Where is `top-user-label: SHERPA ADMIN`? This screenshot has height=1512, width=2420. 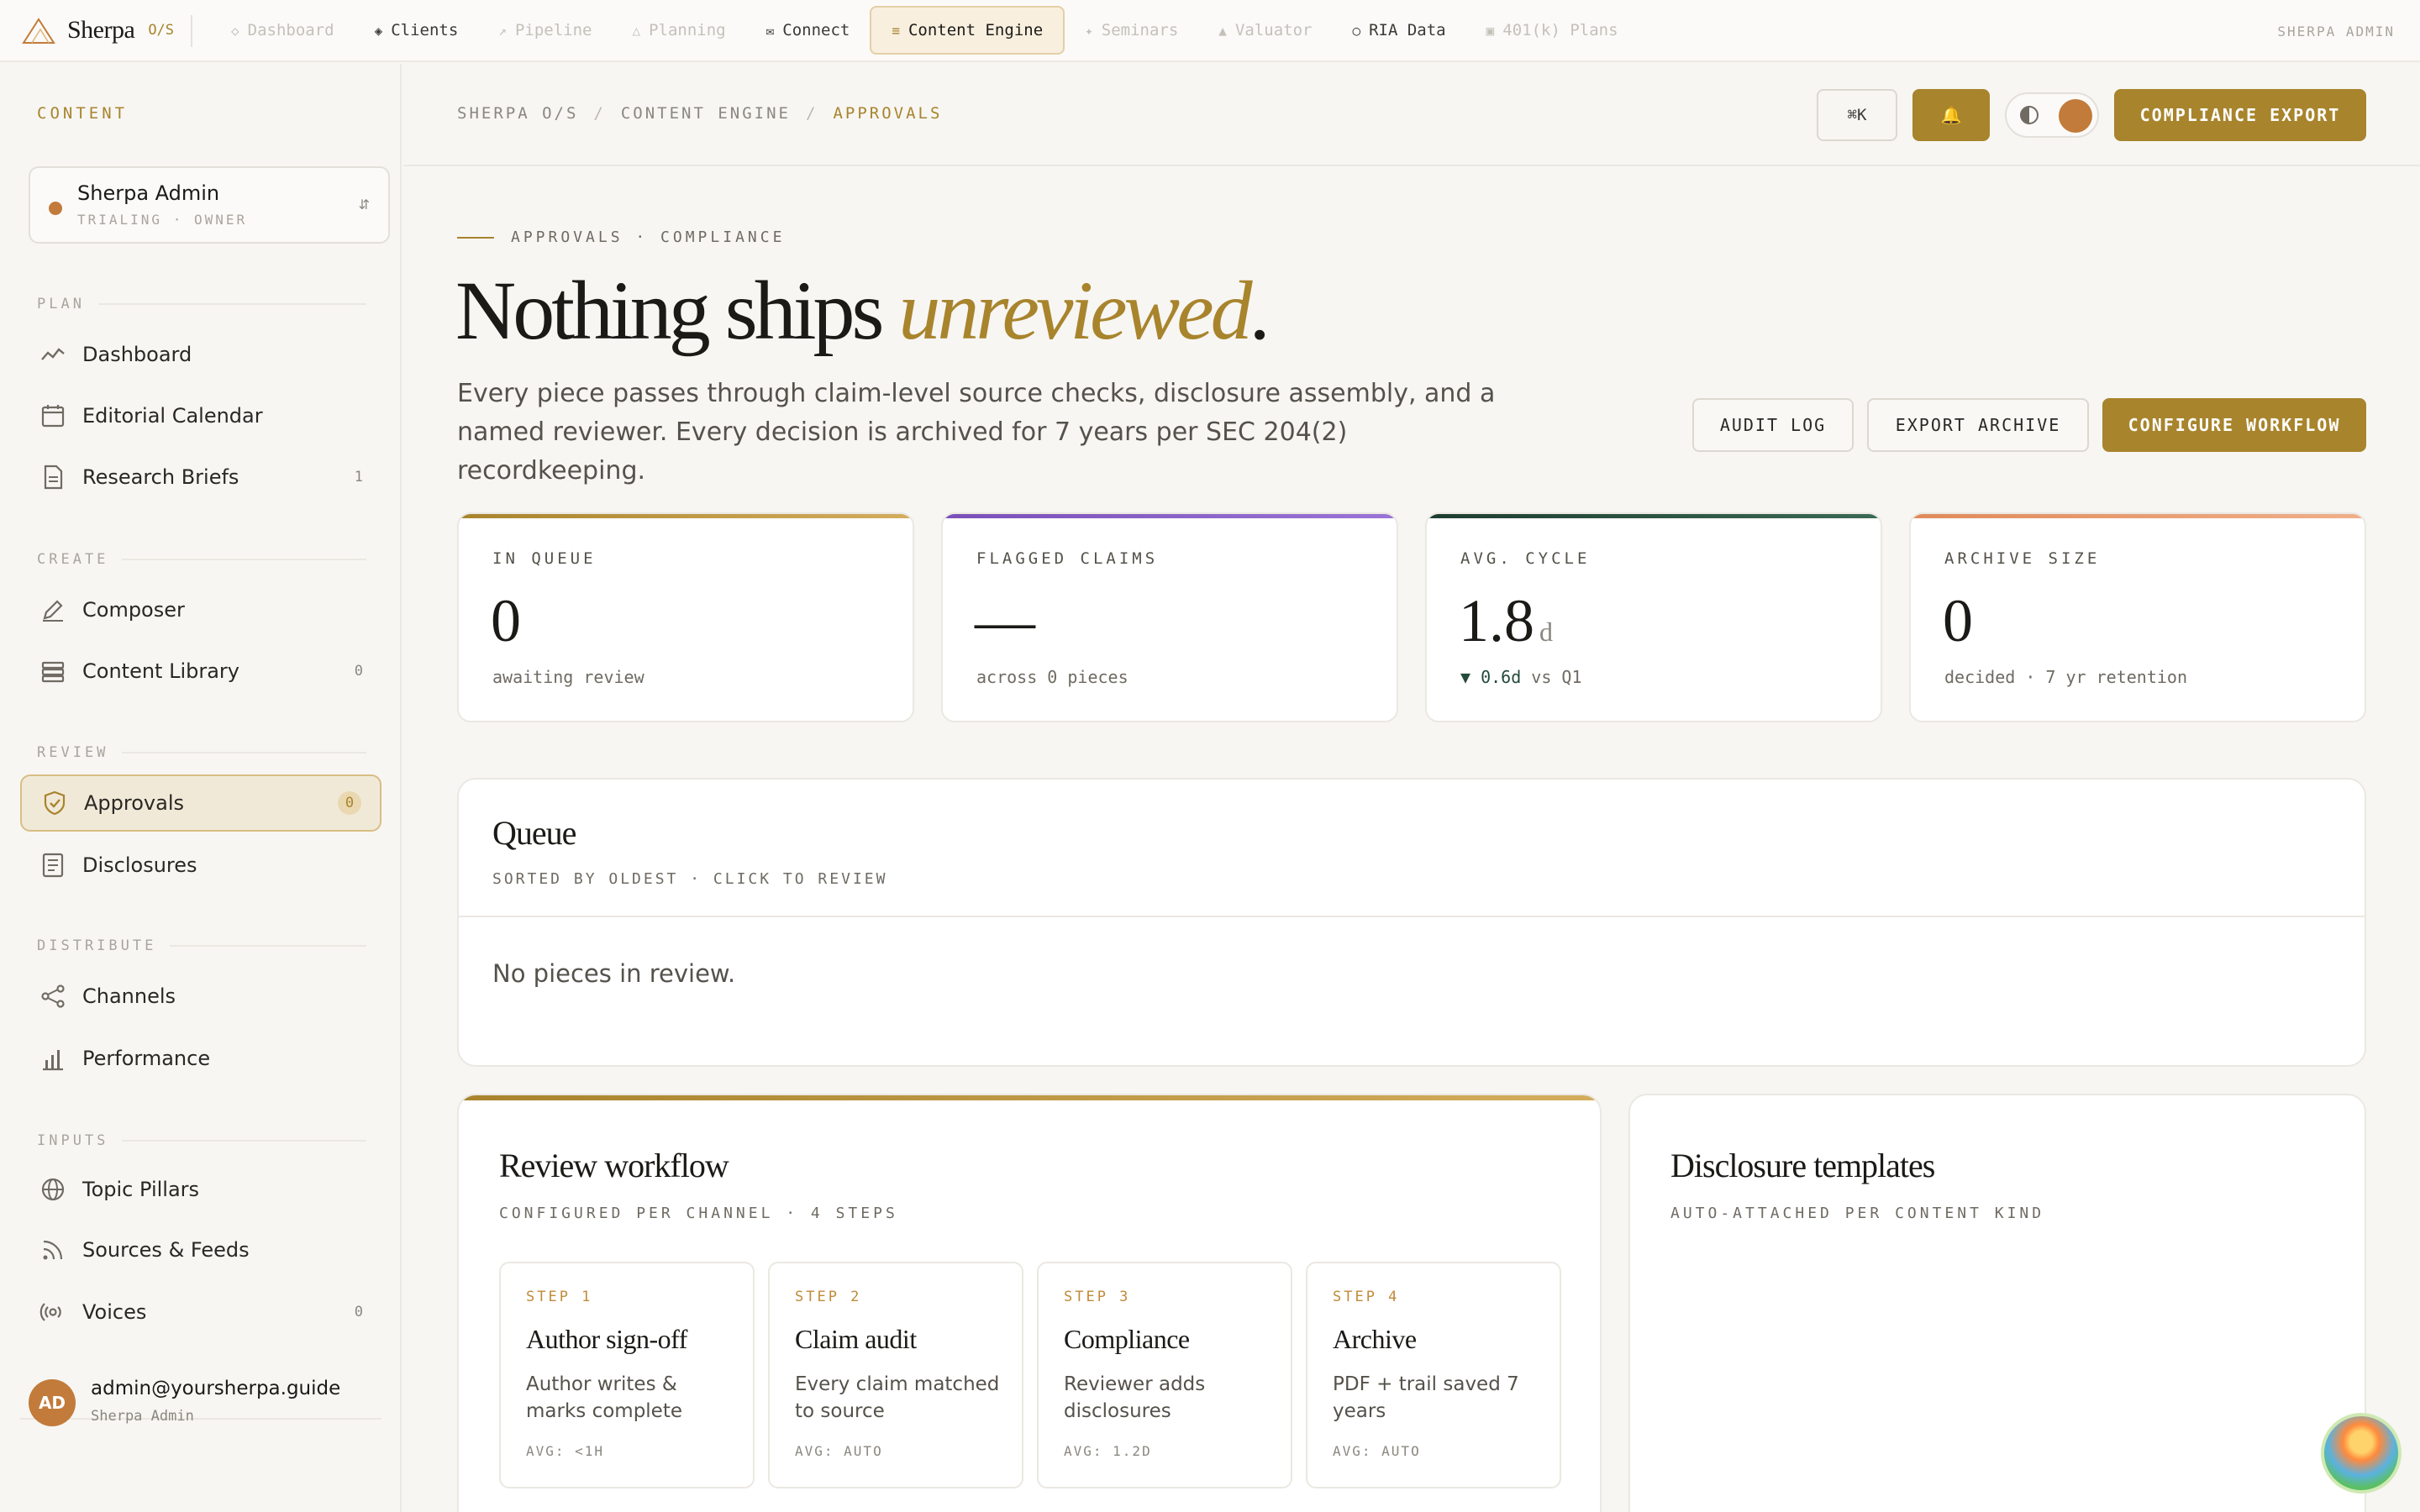
top-user-label: SHERPA ADMIN is located at coordinates (2336, 31).